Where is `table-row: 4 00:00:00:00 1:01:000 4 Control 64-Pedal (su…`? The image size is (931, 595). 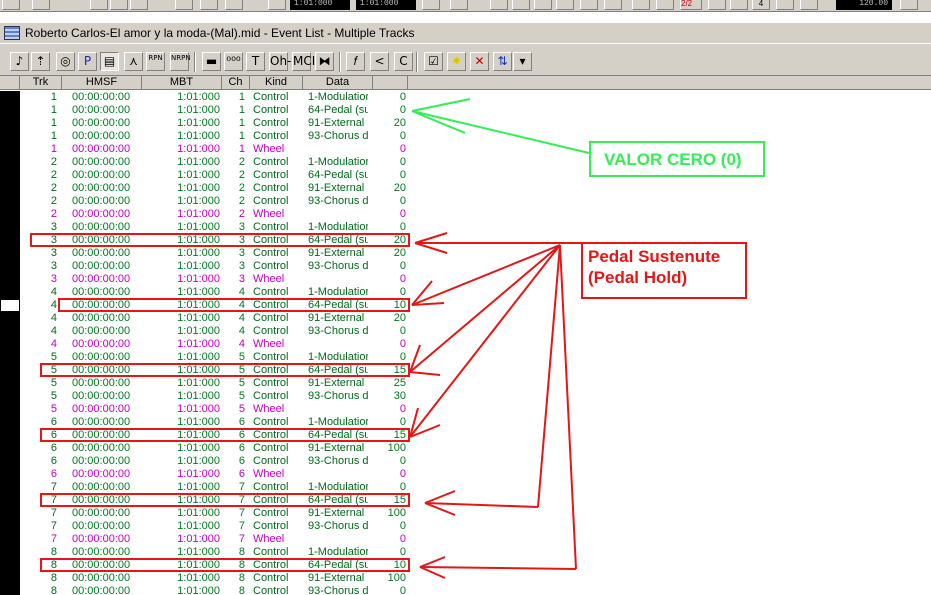
table-row: 4 00:00:00:00 1:01:000 4 Control 64-Pedal (su… is located at coordinates (465, 305).